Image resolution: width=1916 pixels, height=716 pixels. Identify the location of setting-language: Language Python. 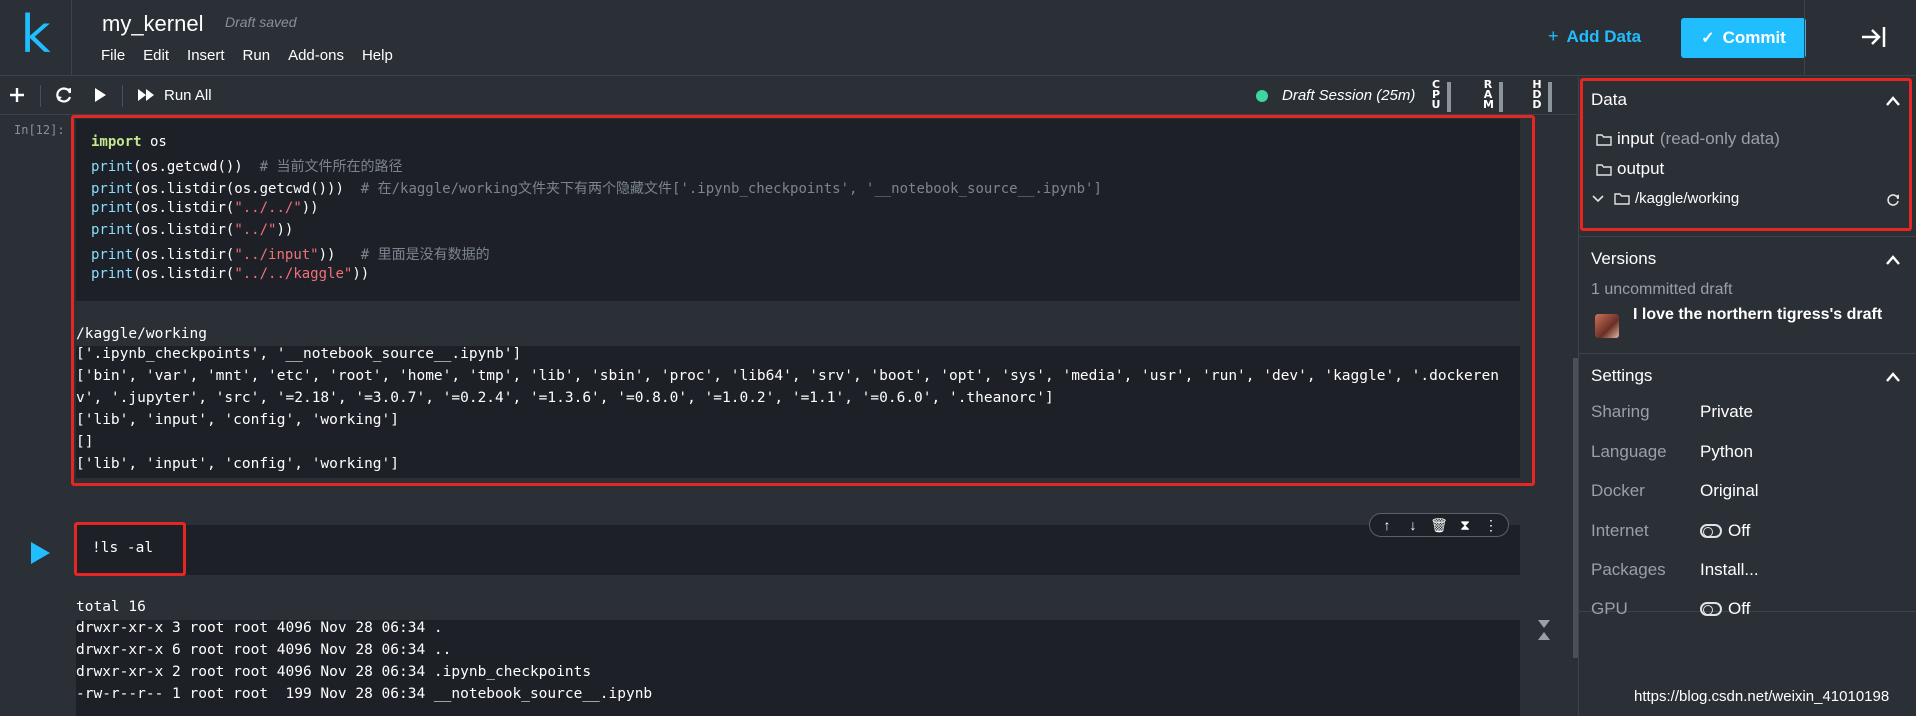
(1672, 452).